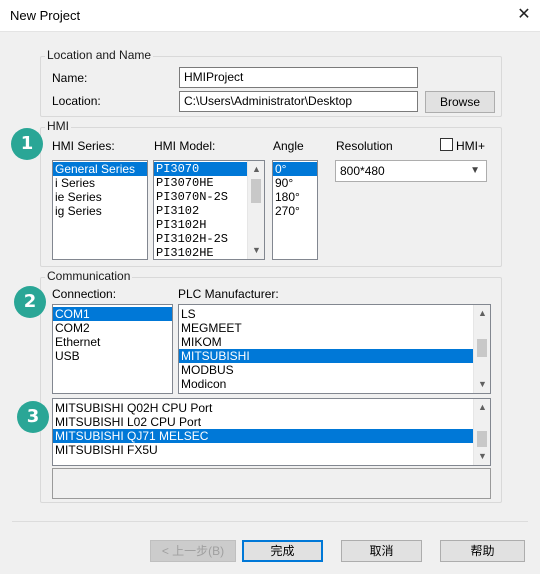 This screenshot has height=574, width=540. Describe the element at coordinates (326, 370) in the screenshot. I see `plc-manufacturer-item: MODBUS` at that location.